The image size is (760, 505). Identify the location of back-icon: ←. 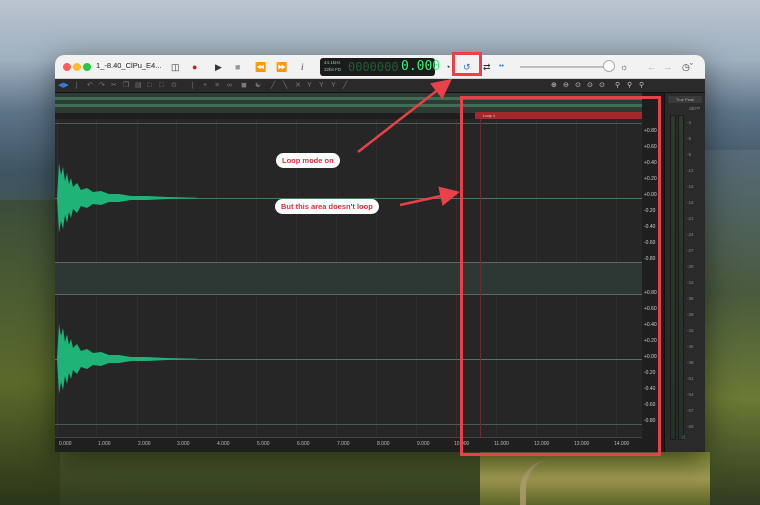
(651, 67).